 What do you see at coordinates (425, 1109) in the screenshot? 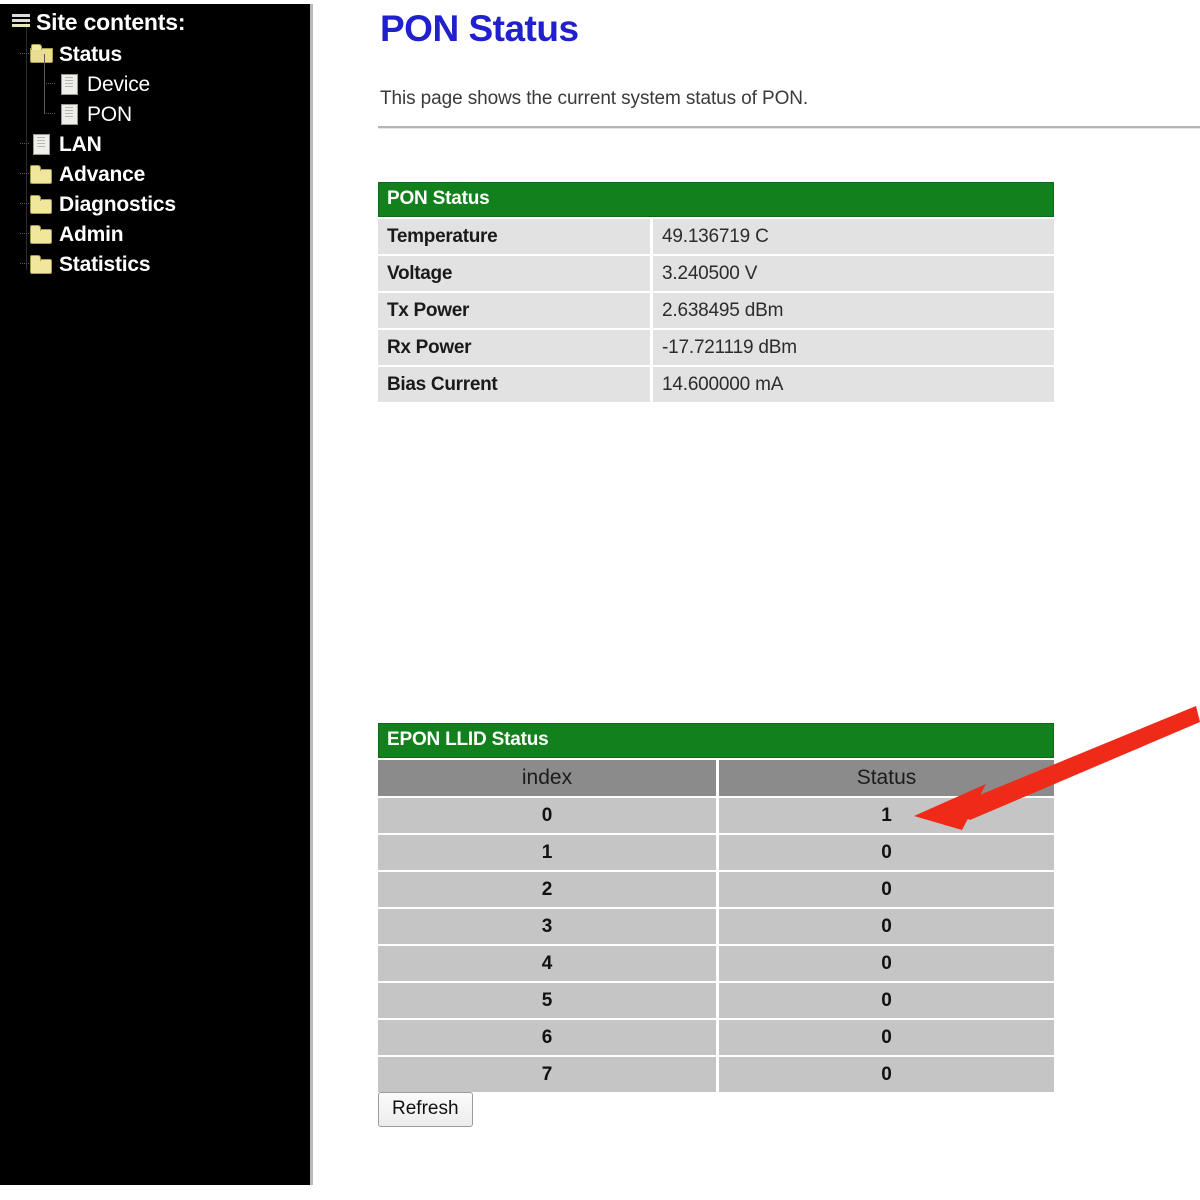
I see `refresh-button: Refresh` at bounding box center [425, 1109].